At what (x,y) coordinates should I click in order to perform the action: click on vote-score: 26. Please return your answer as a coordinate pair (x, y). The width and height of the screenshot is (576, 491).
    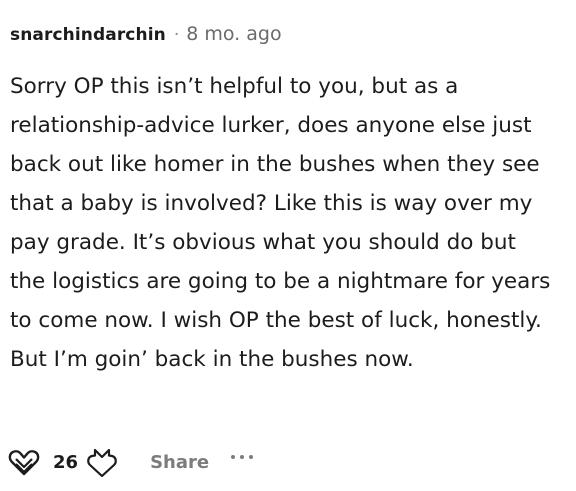
    Looking at the image, I should click on (66, 462).